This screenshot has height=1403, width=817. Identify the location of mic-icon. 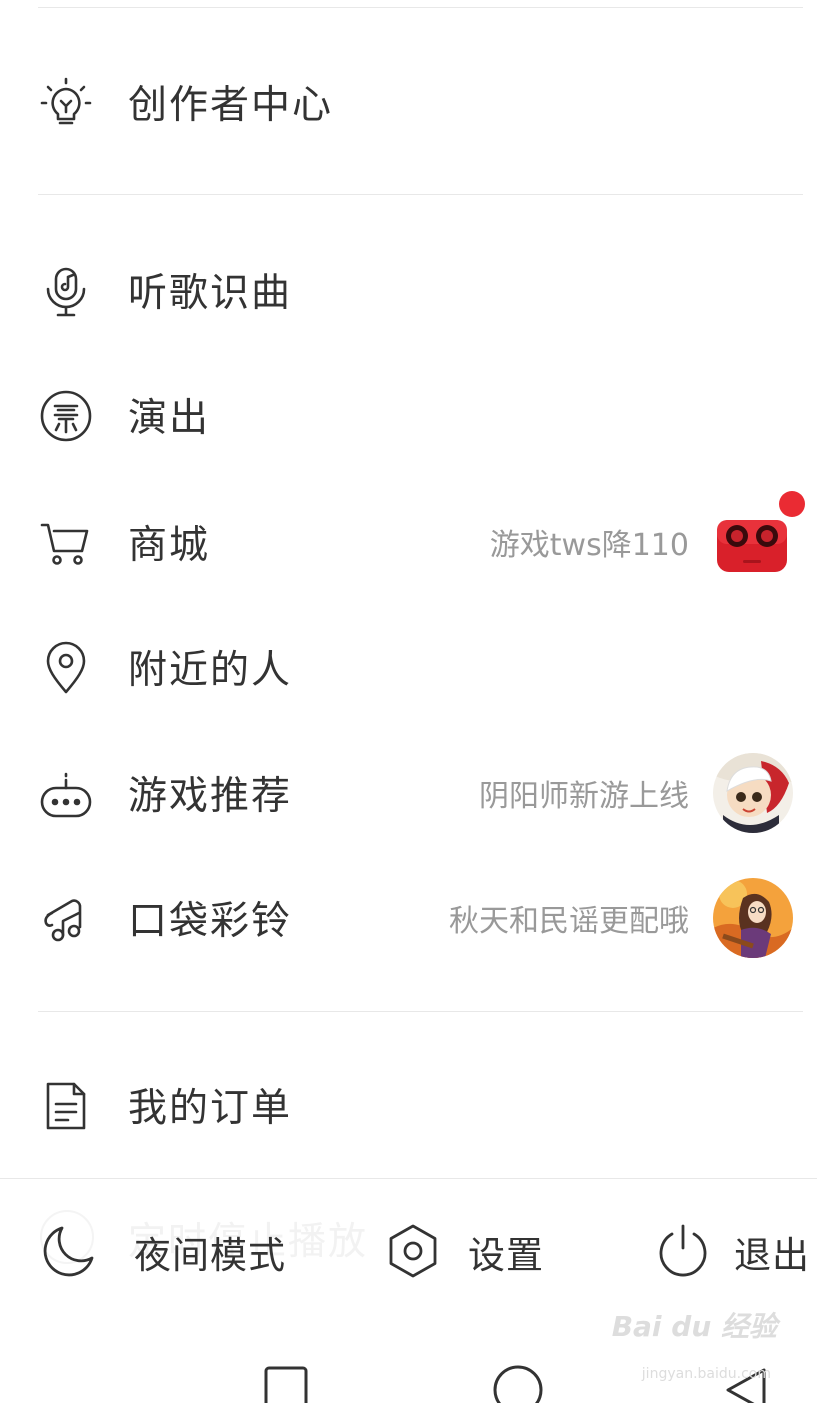
(66, 291).